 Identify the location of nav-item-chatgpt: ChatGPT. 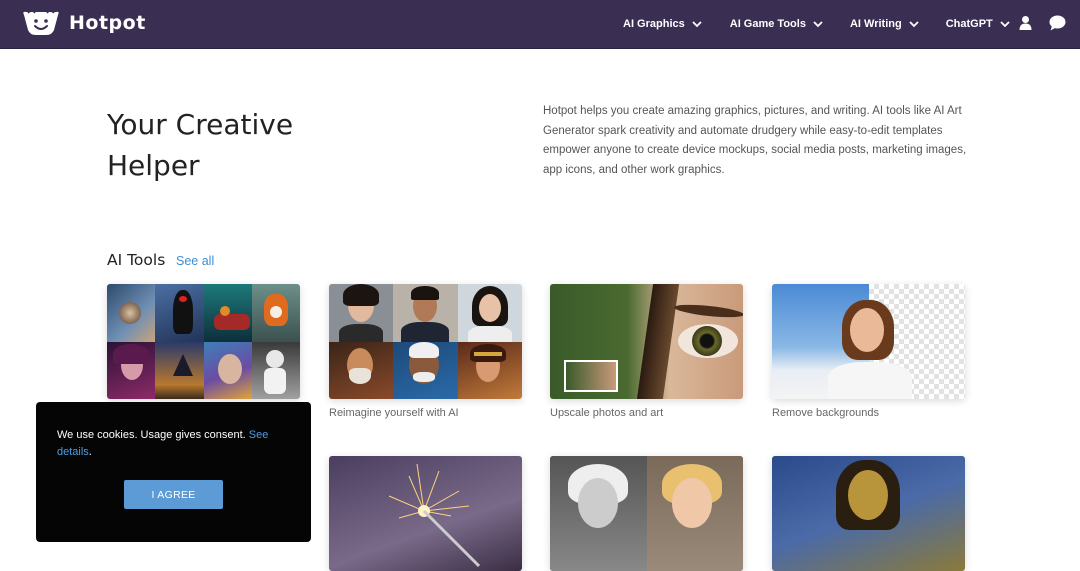
(978, 24).